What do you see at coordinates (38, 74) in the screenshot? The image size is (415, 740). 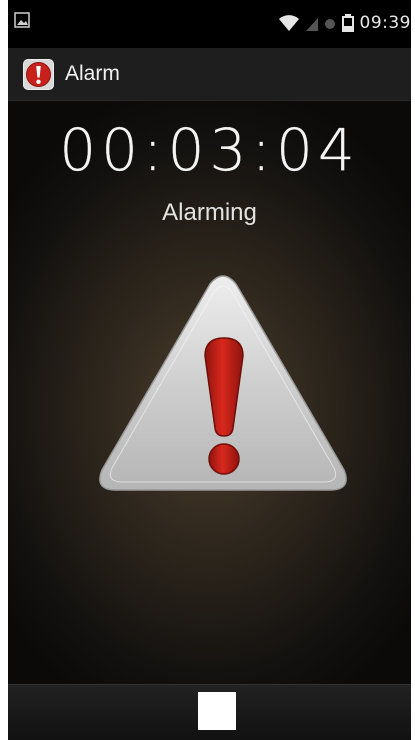 I see `alarm-app-icon` at bounding box center [38, 74].